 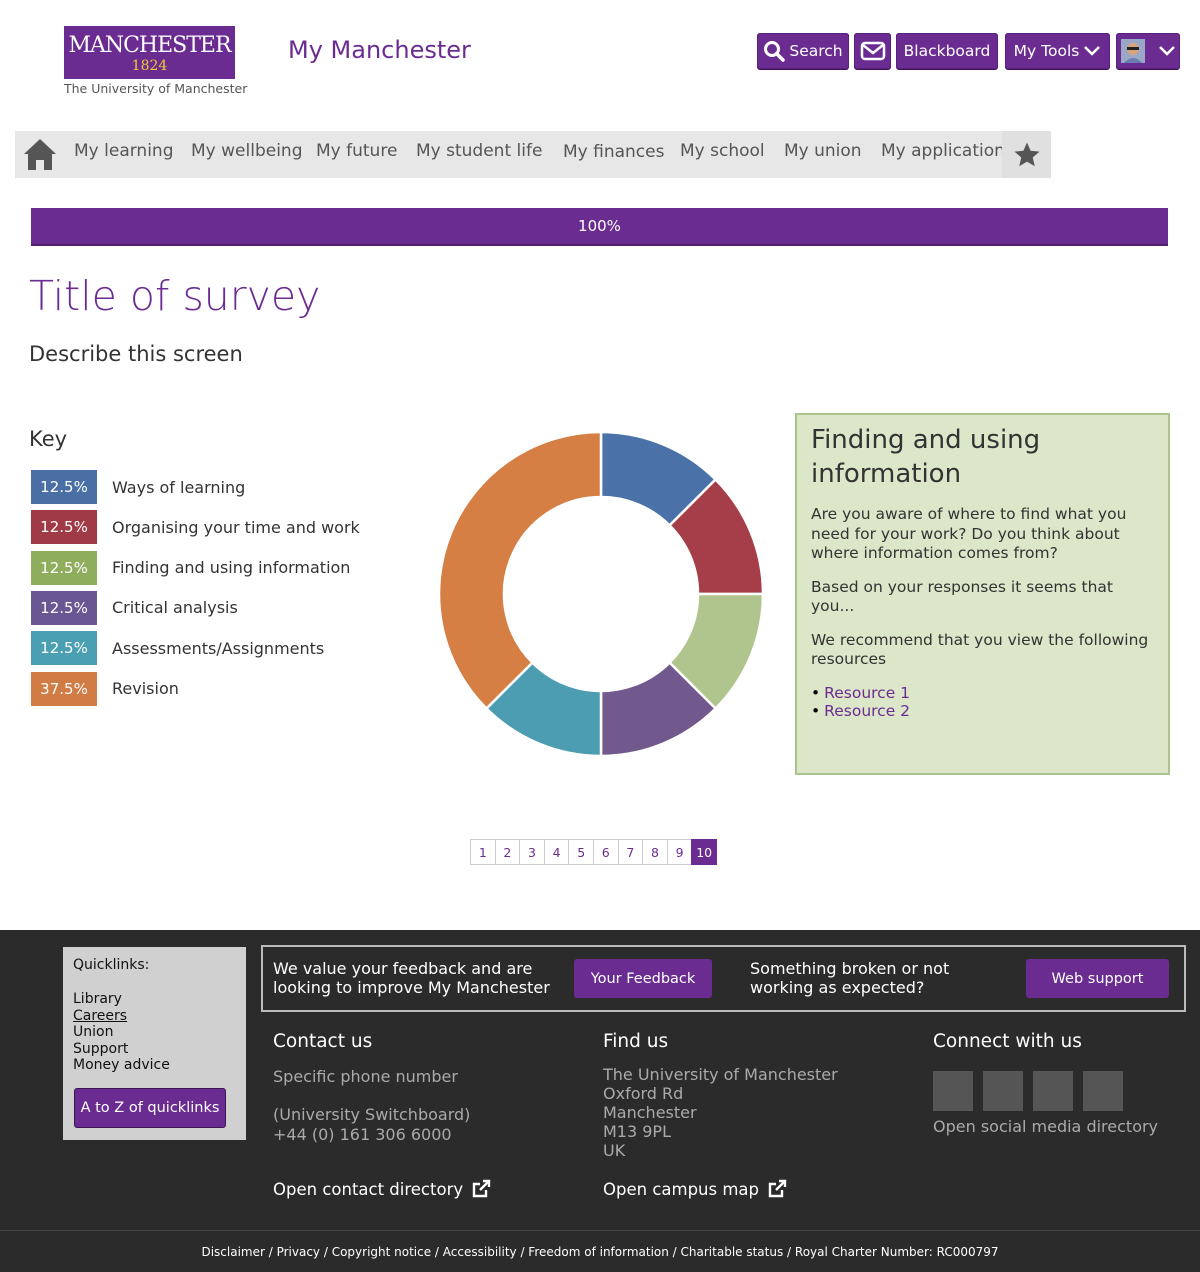 I want to click on resource-list: Resource 1 Resource 2, so click(x=982, y=702).